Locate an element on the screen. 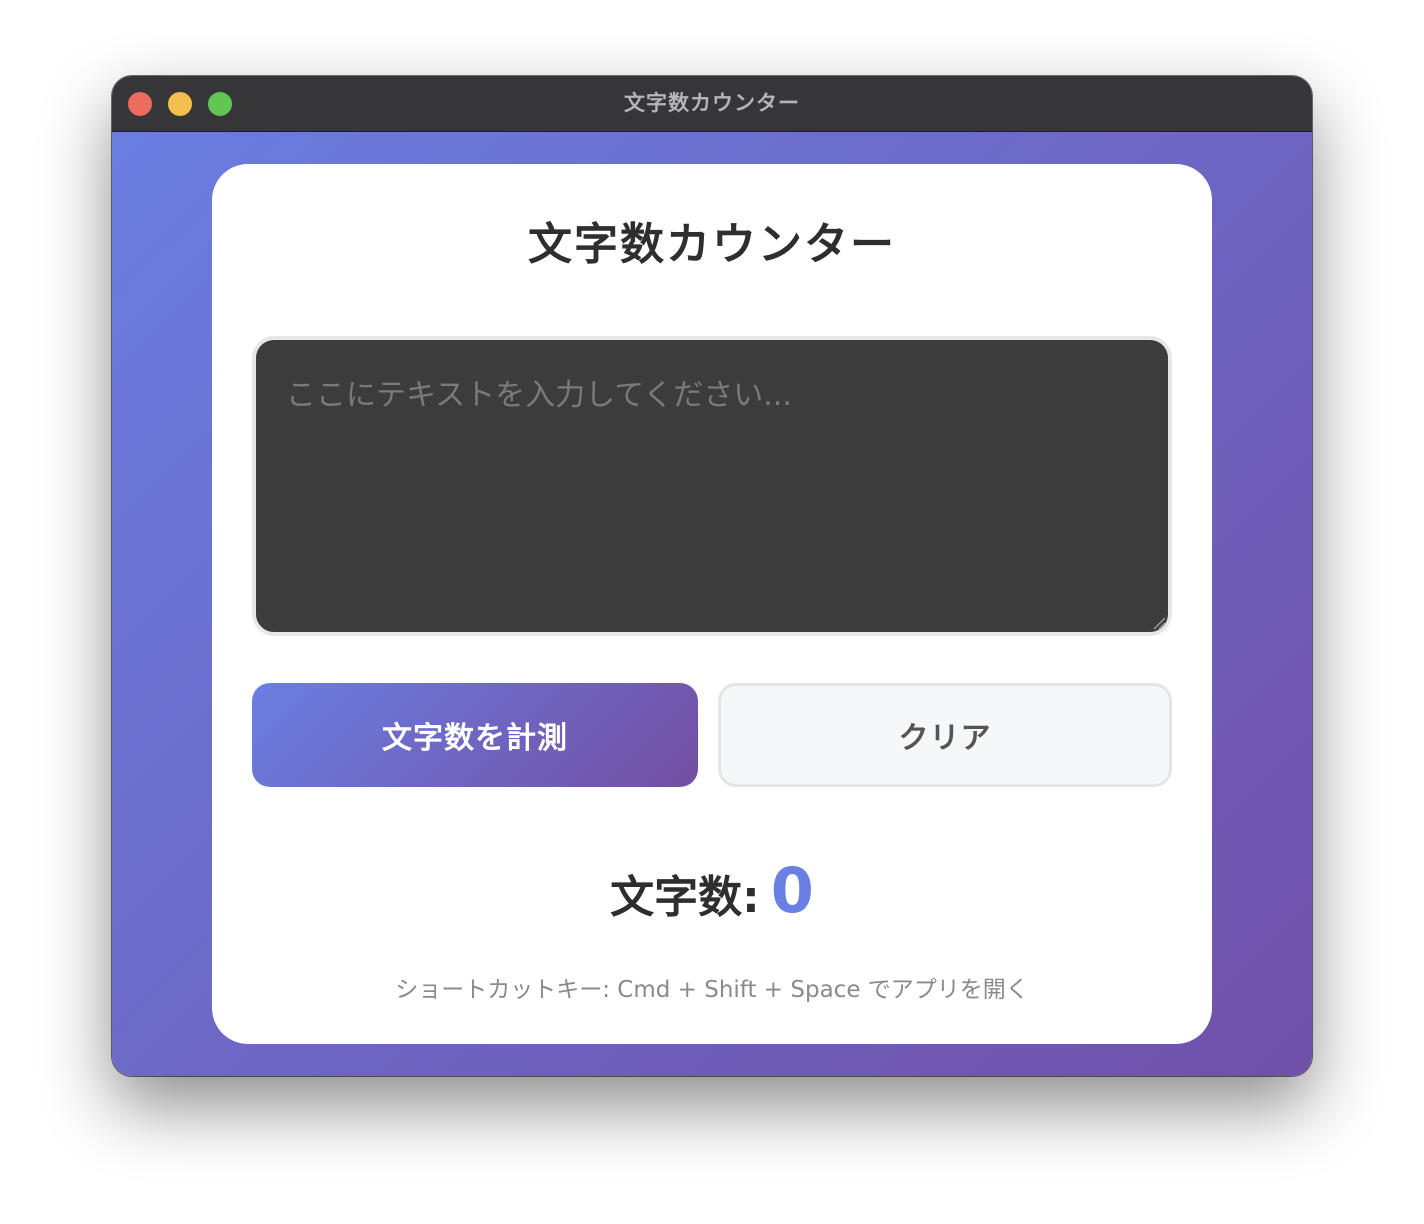 This screenshot has width=1424, height=1224. resize-grip-icon is located at coordinates (1159, 623).